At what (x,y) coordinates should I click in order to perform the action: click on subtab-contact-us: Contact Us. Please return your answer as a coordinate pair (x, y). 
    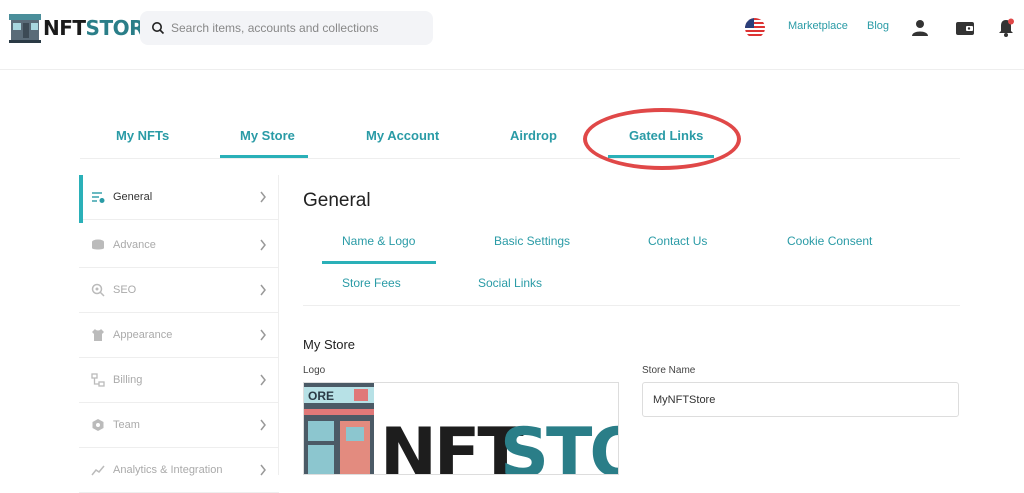
    Looking at the image, I should click on (677, 241).